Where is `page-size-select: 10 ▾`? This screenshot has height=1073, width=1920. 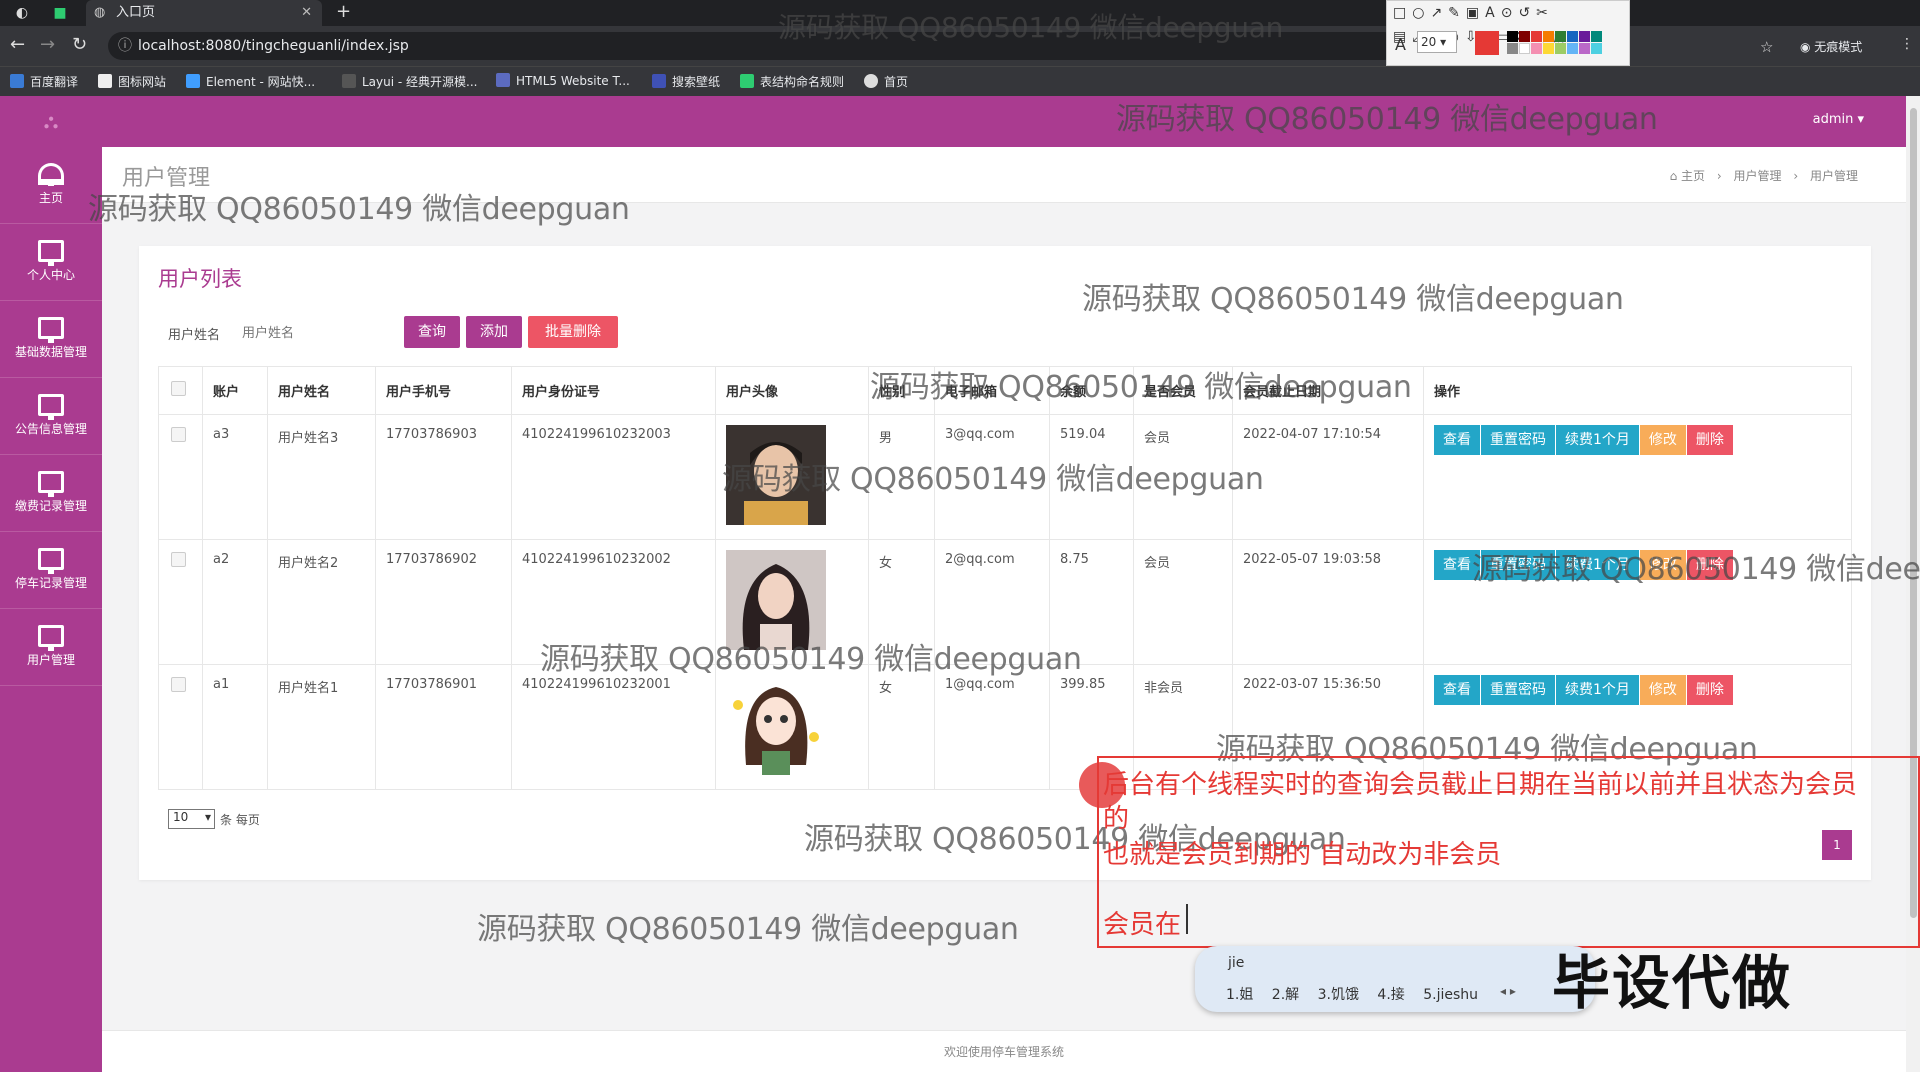
page-size-select: 10 ▾ is located at coordinates (191, 819).